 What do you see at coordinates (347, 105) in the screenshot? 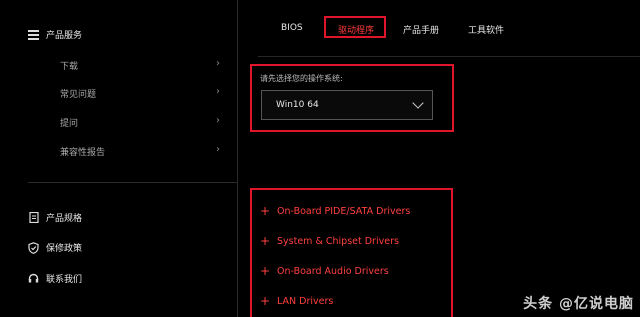
I see `os-select: Win10 64` at bounding box center [347, 105].